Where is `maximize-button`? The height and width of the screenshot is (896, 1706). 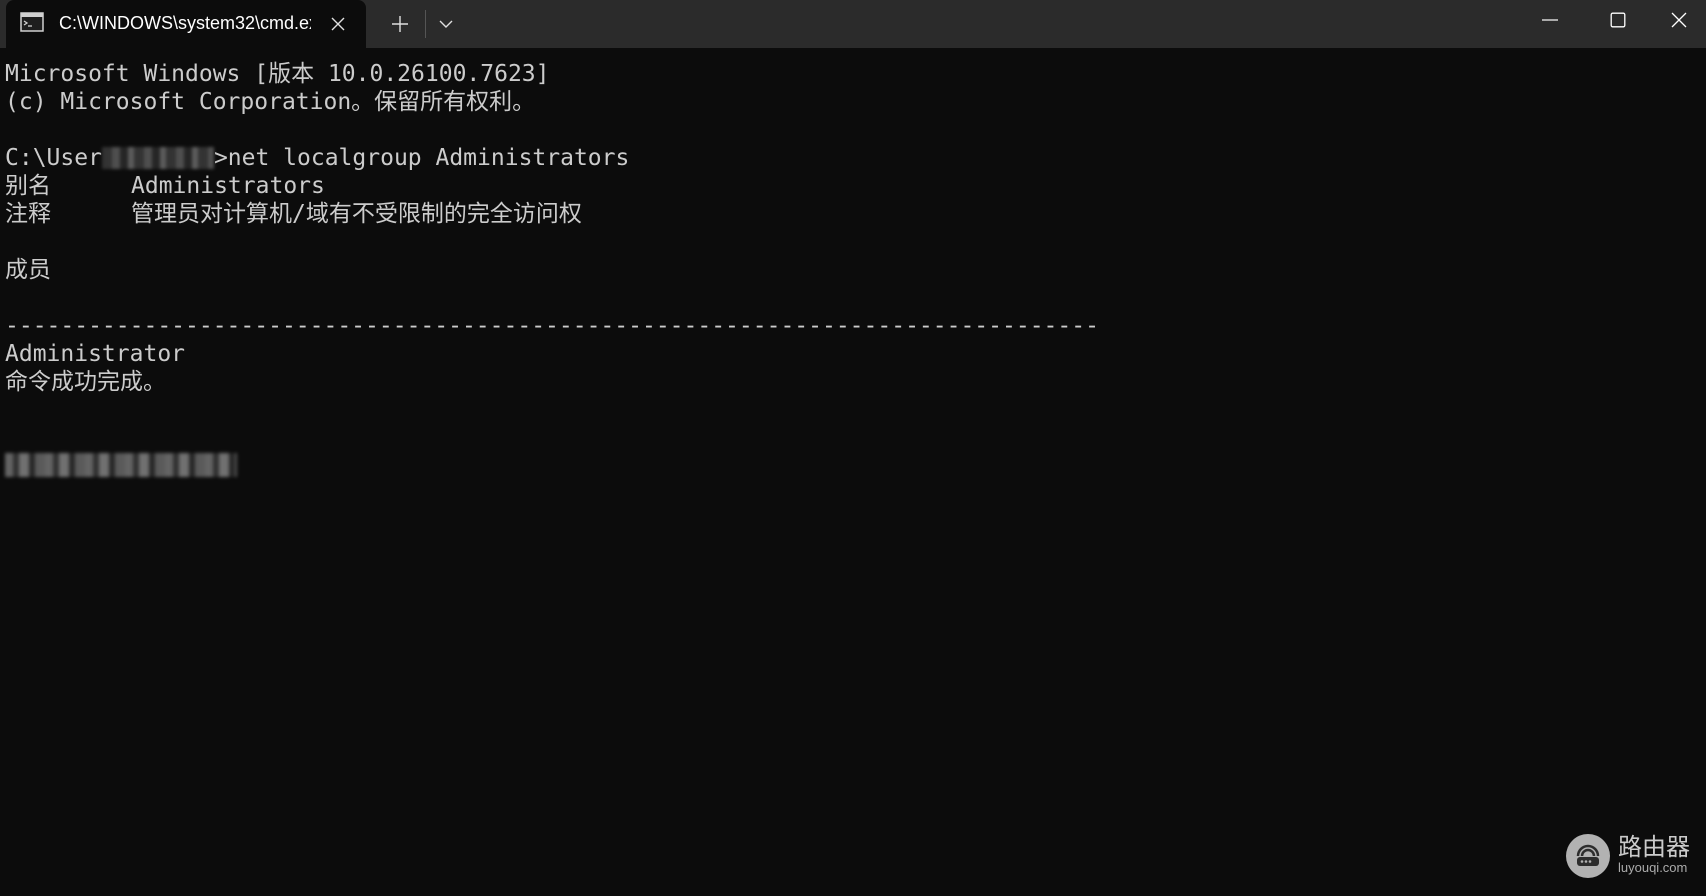
maximize-button is located at coordinates (1618, 20).